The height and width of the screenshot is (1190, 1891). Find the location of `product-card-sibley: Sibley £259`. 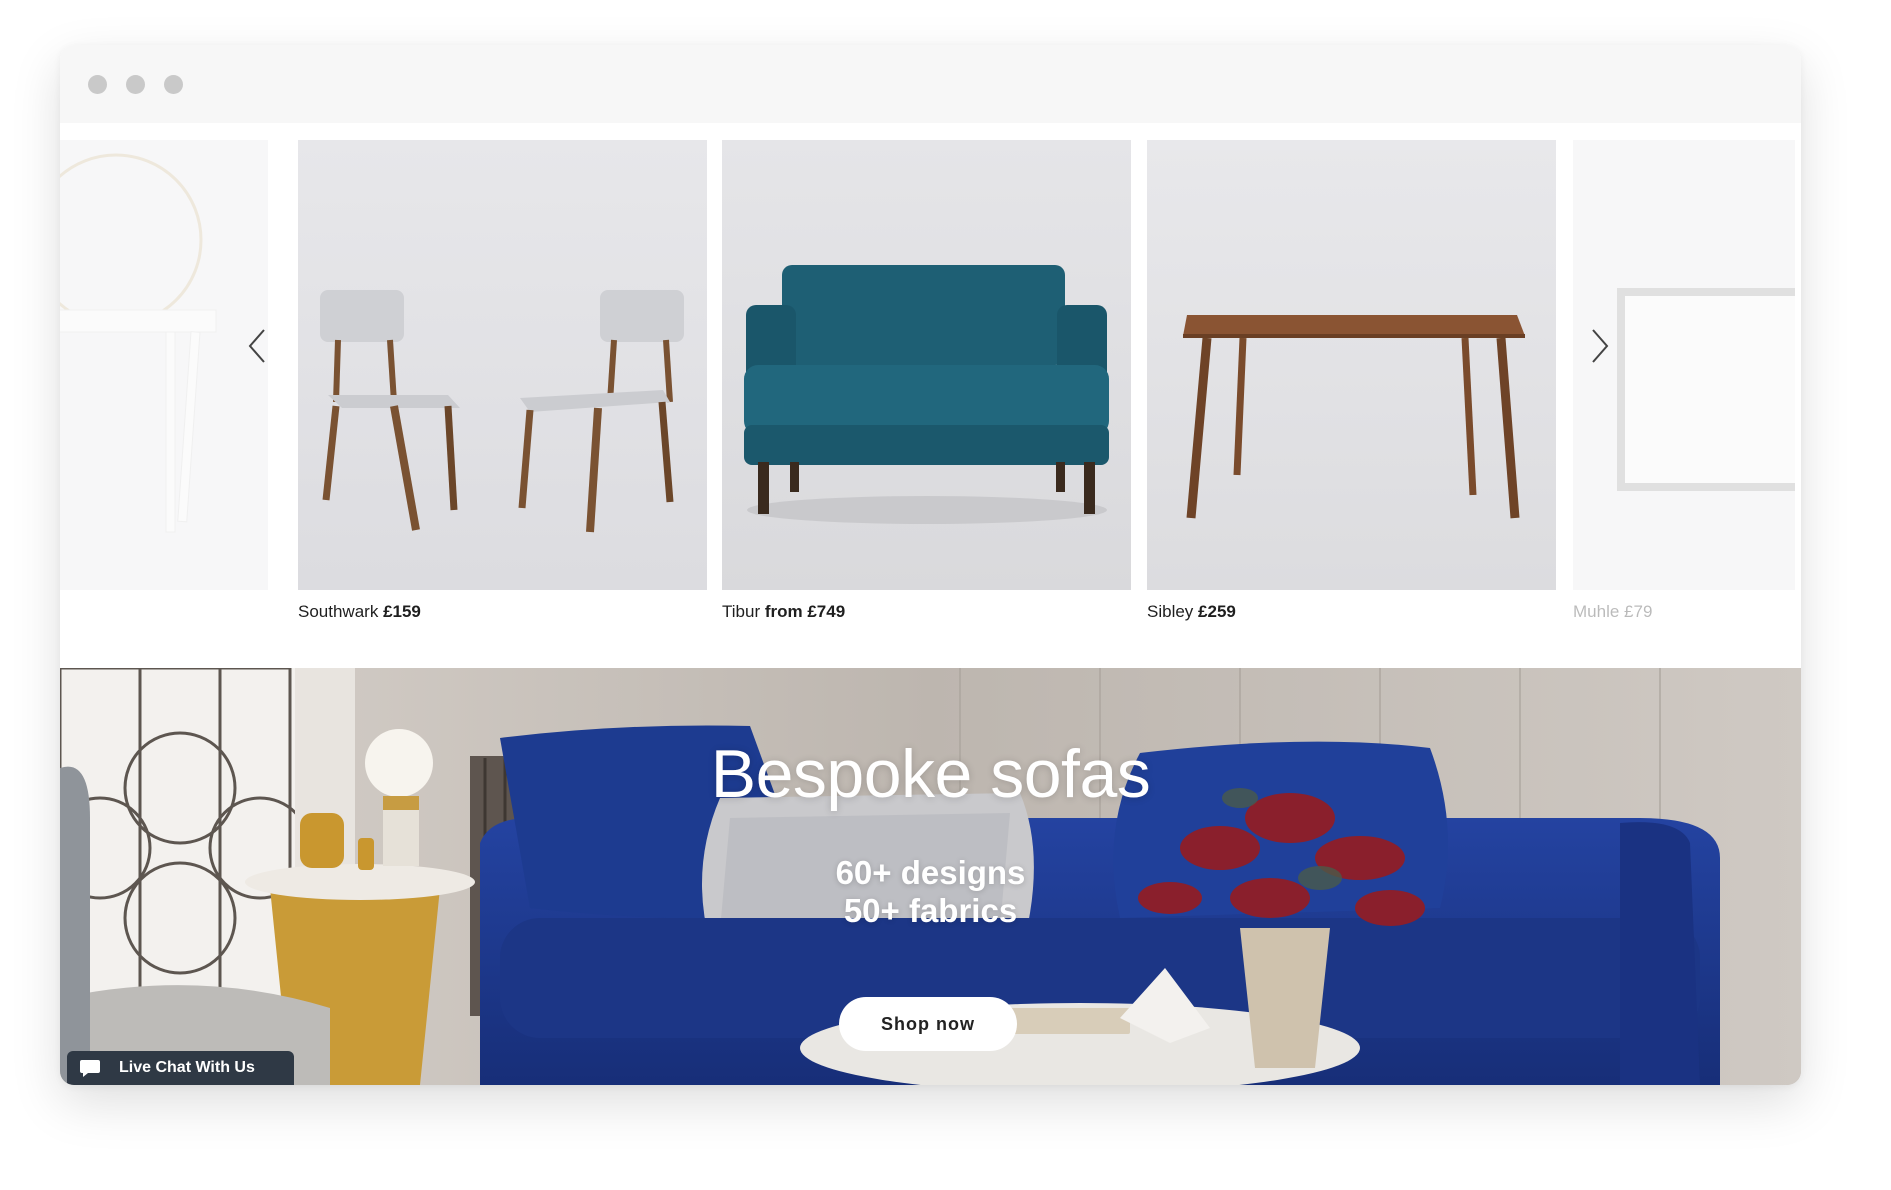

product-card-sibley: Sibley £259 is located at coordinates (1351, 382).